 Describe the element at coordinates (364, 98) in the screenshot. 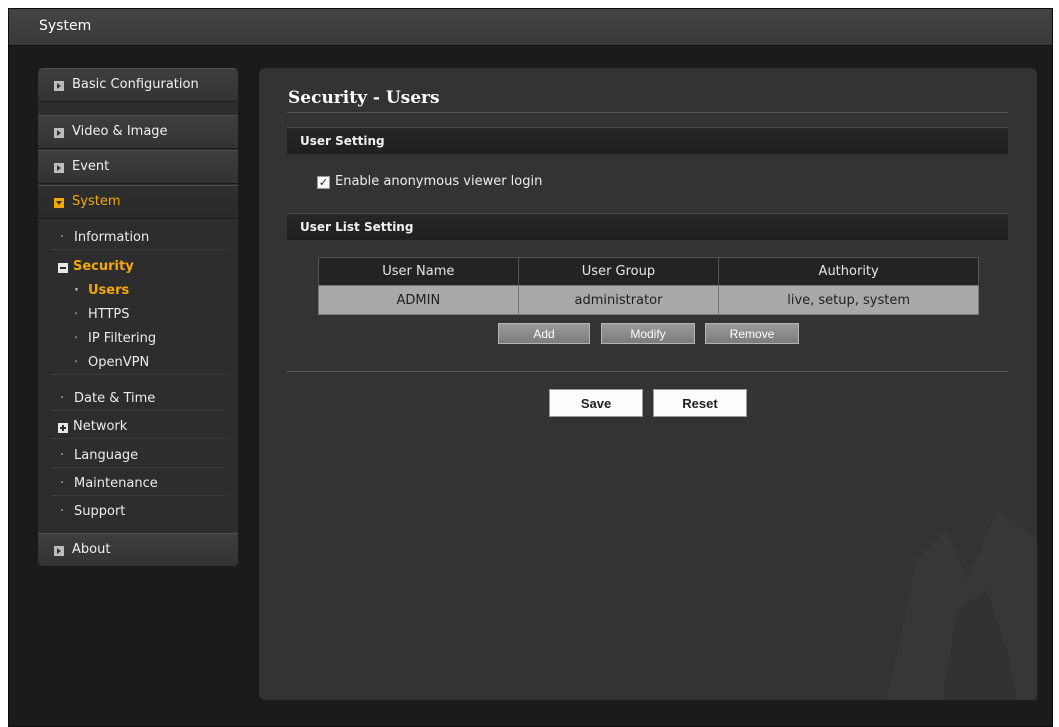

I see `page-title: Security - Users` at that location.